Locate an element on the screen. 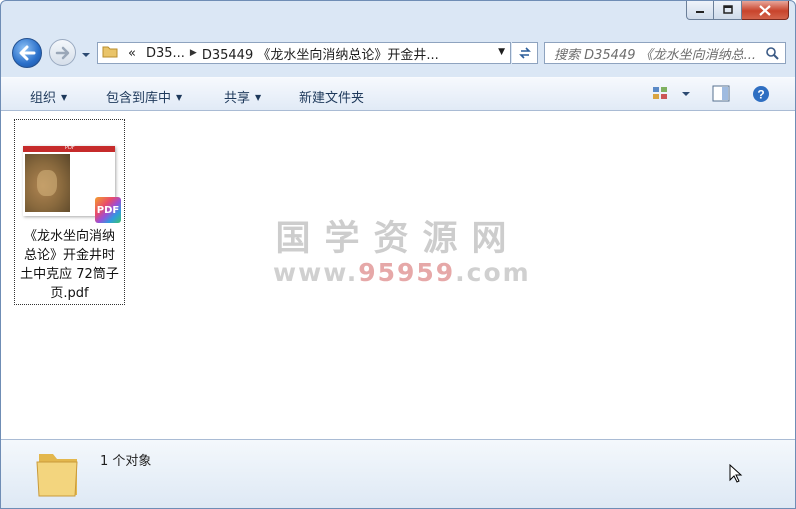 The width and height of the screenshot is (796, 509). view-options-button is located at coordinates (672, 96).